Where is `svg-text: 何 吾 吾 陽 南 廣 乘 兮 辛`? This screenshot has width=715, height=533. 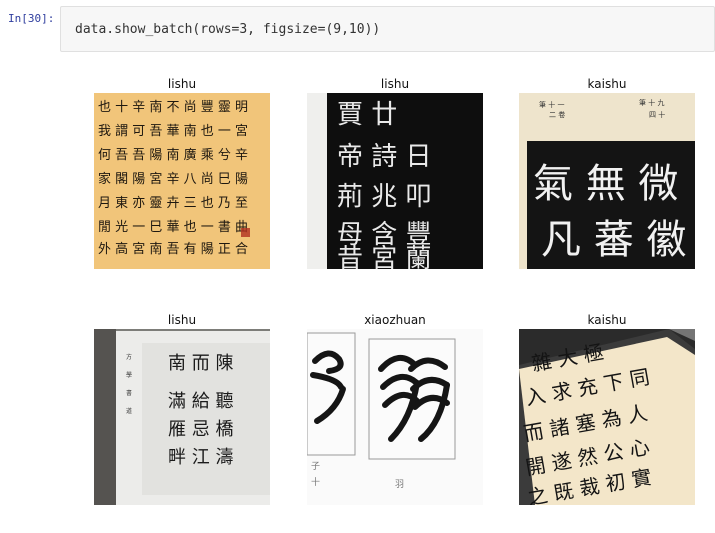 svg-text: 何 吾 吾 陽 南 廣 乘 兮 辛 is located at coordinates (173, 155).